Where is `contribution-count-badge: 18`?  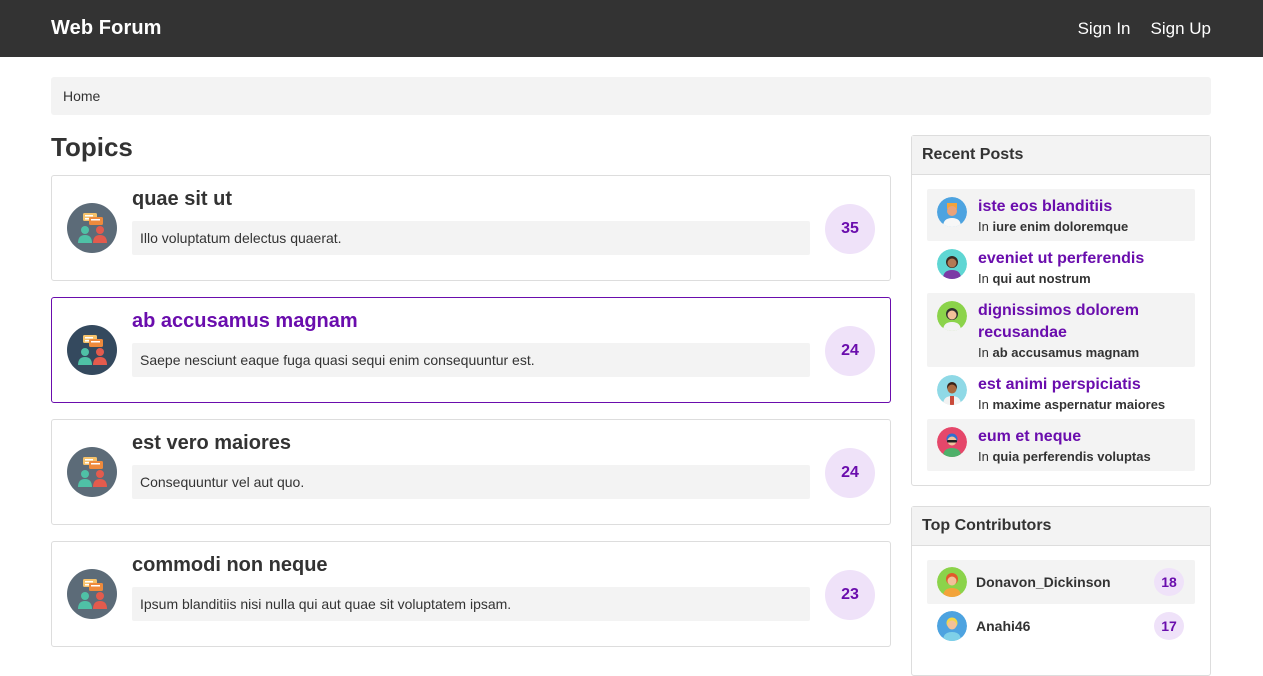 contribution-count-badge: 18 is located at coordinates (1169, 582).